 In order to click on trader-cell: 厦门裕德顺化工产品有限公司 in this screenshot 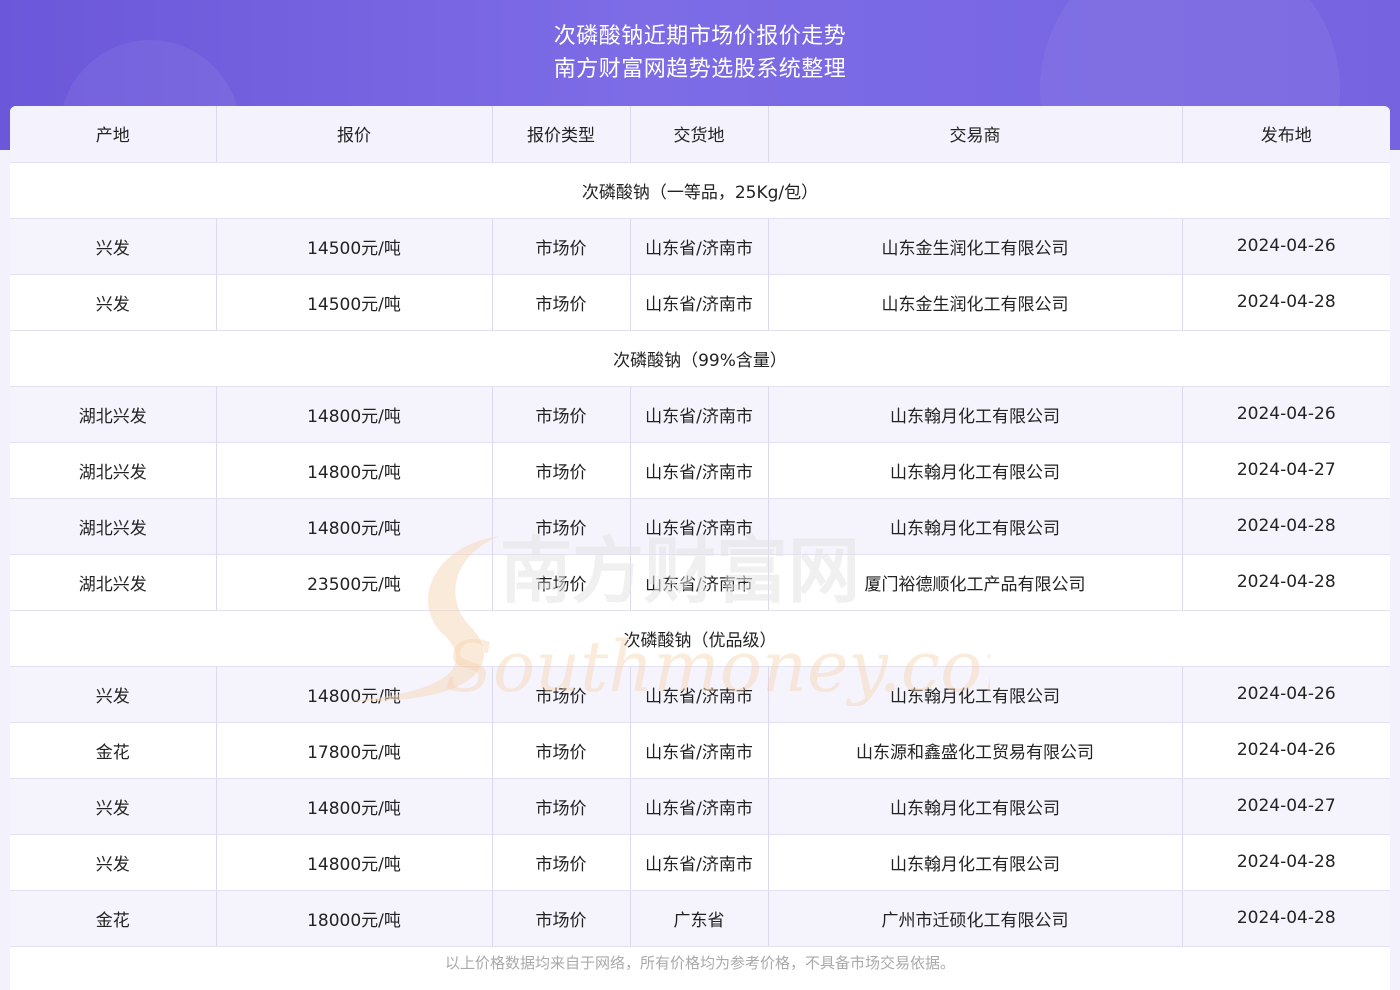, I will do `click(975, 582)`.